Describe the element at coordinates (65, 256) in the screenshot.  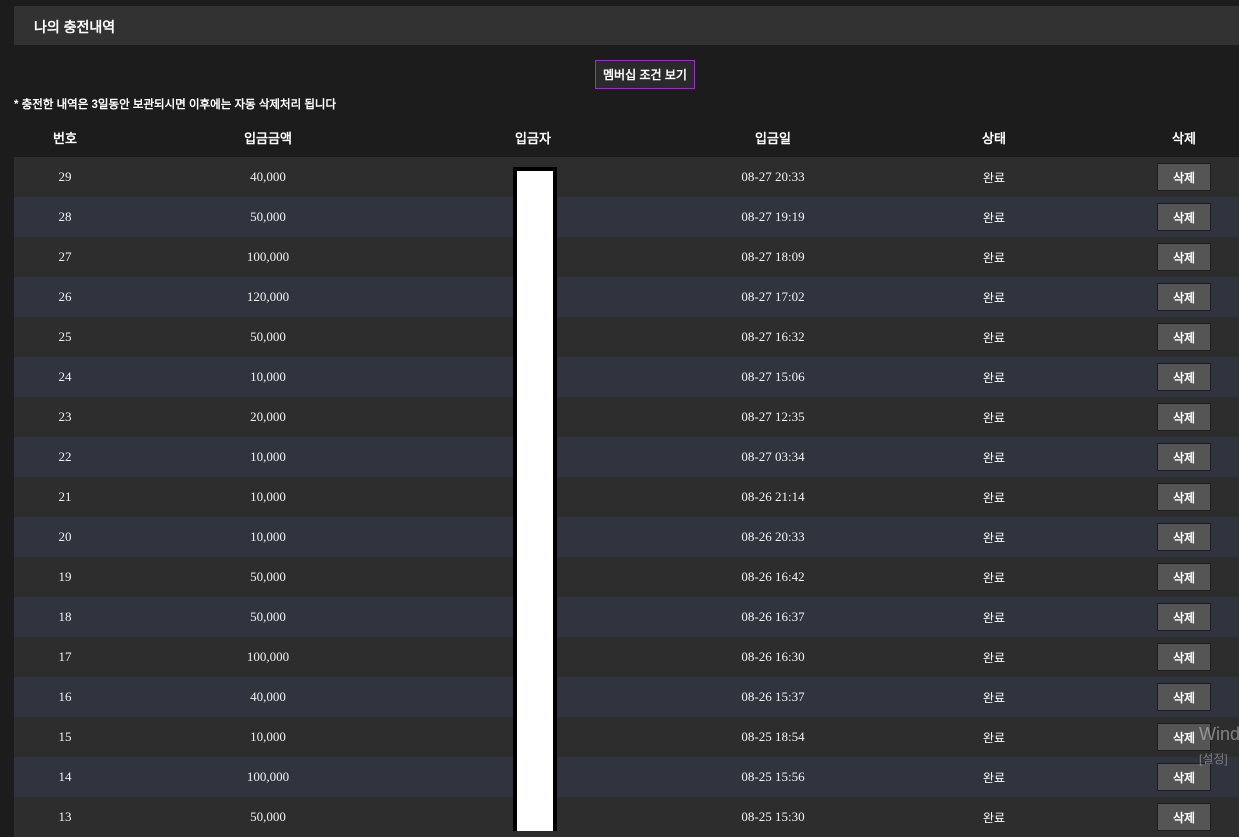
I see `row-number: 27` at that location.